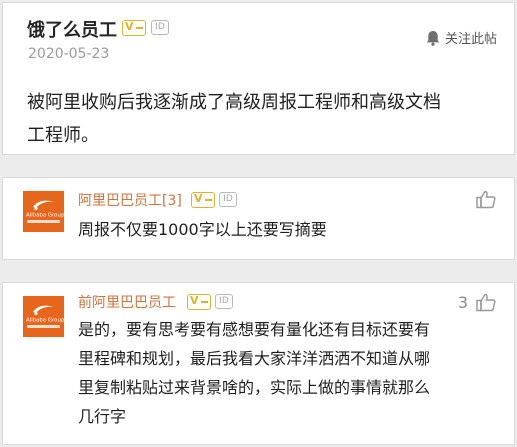 The width and height of the screenshot is (517, 447). I want to click on post-body: 被阿里收购后我逐渐成了高级周报工程师和高级文档 工程师。, so click(267, 119).